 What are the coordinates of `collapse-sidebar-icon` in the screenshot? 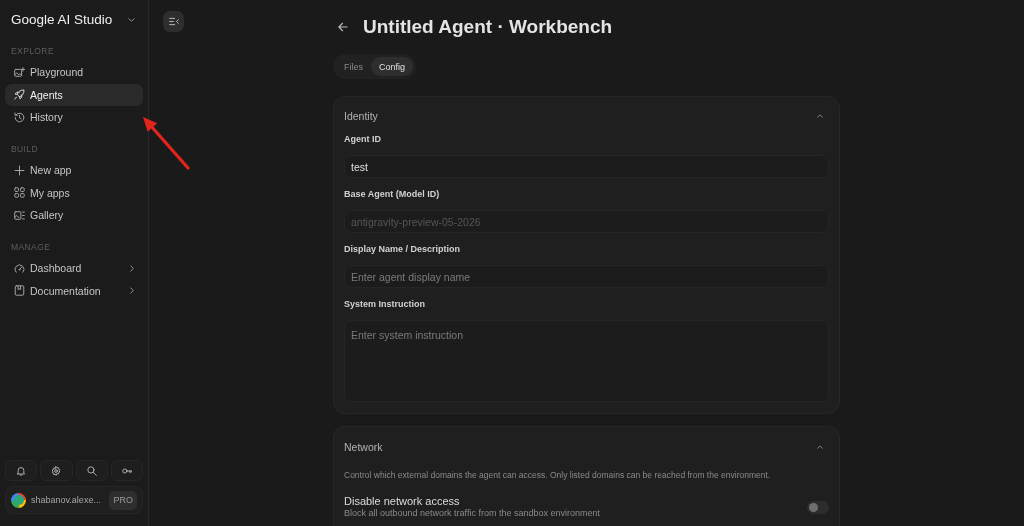 It's located at (173, 21).